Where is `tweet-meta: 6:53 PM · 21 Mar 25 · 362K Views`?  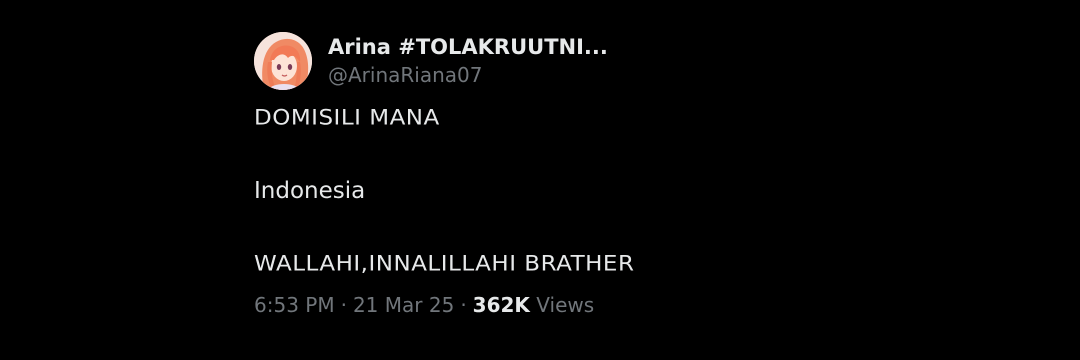
tweet-meta: 6:53 PM · 21 Mar 25 · 362K Views is located at coordinates (424, 305).